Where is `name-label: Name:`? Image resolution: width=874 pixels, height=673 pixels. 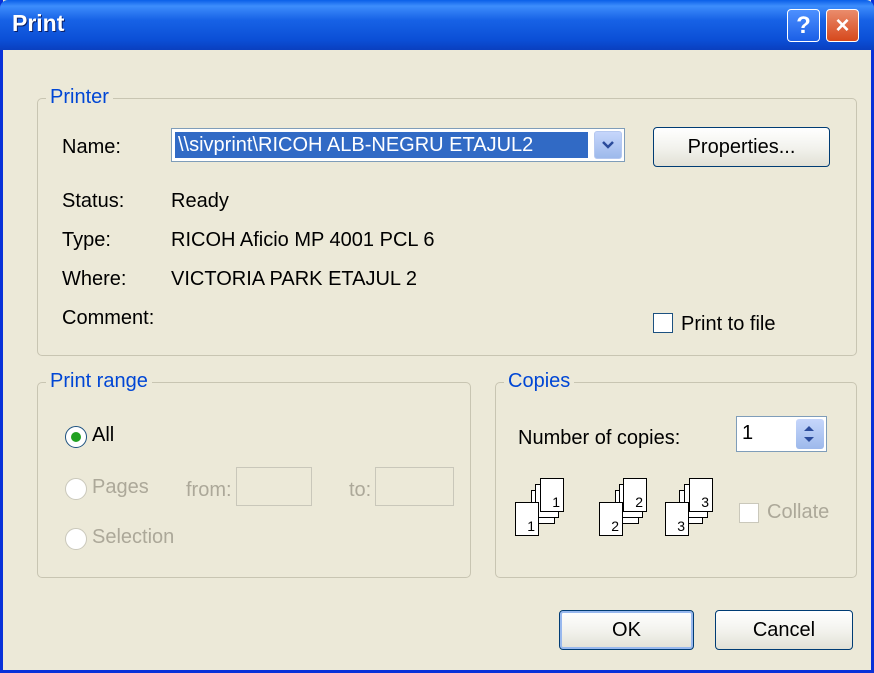 name-label: Name: is located at coordinates (91, 147).